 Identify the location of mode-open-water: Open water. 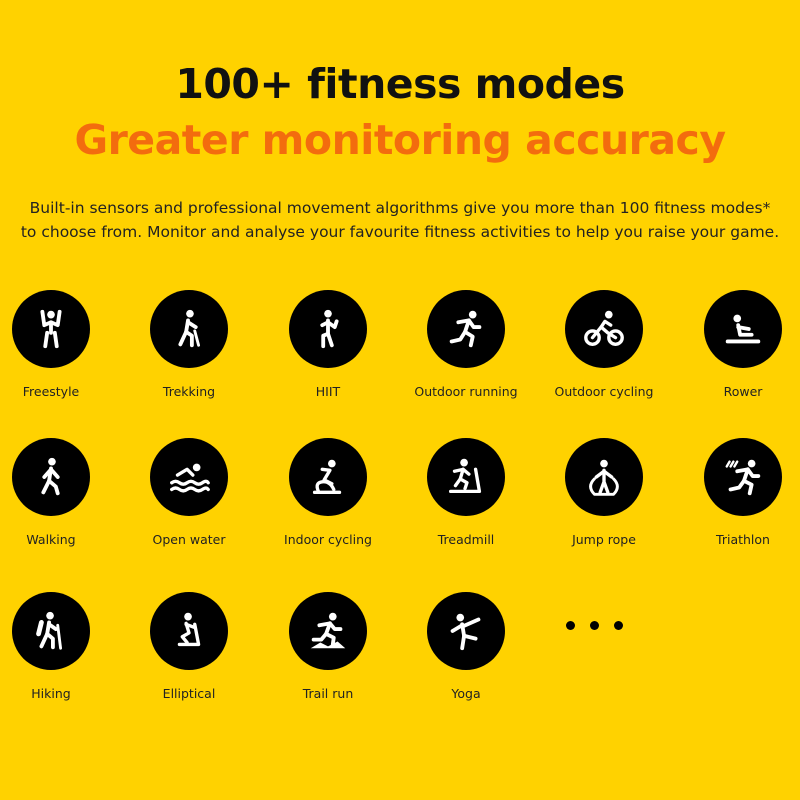
(189, 492).